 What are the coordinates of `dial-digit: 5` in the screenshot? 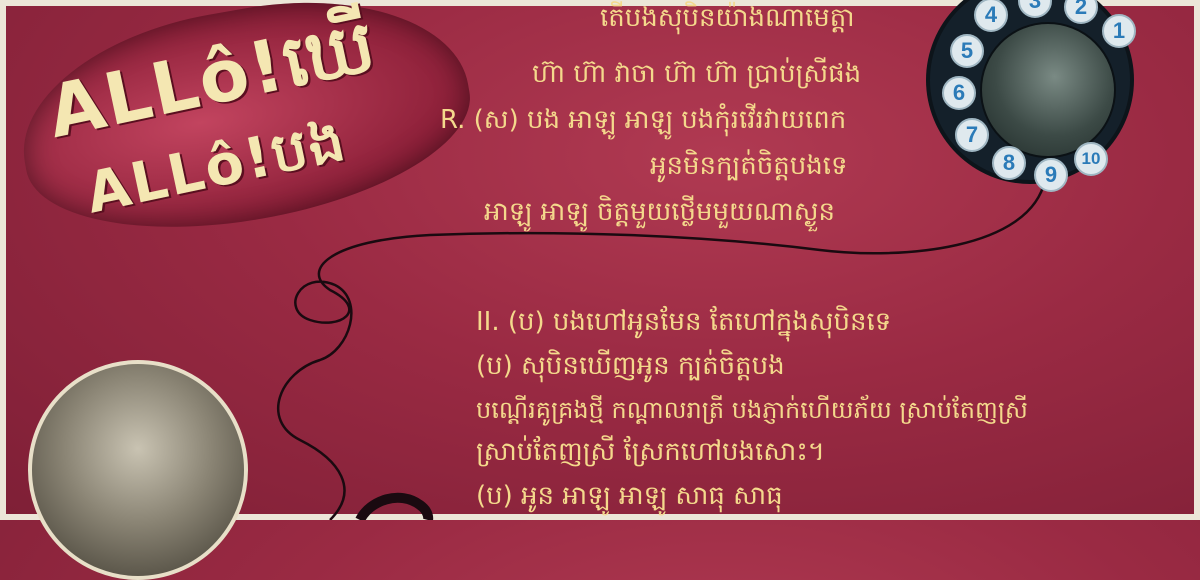 It's located at (967, 51).